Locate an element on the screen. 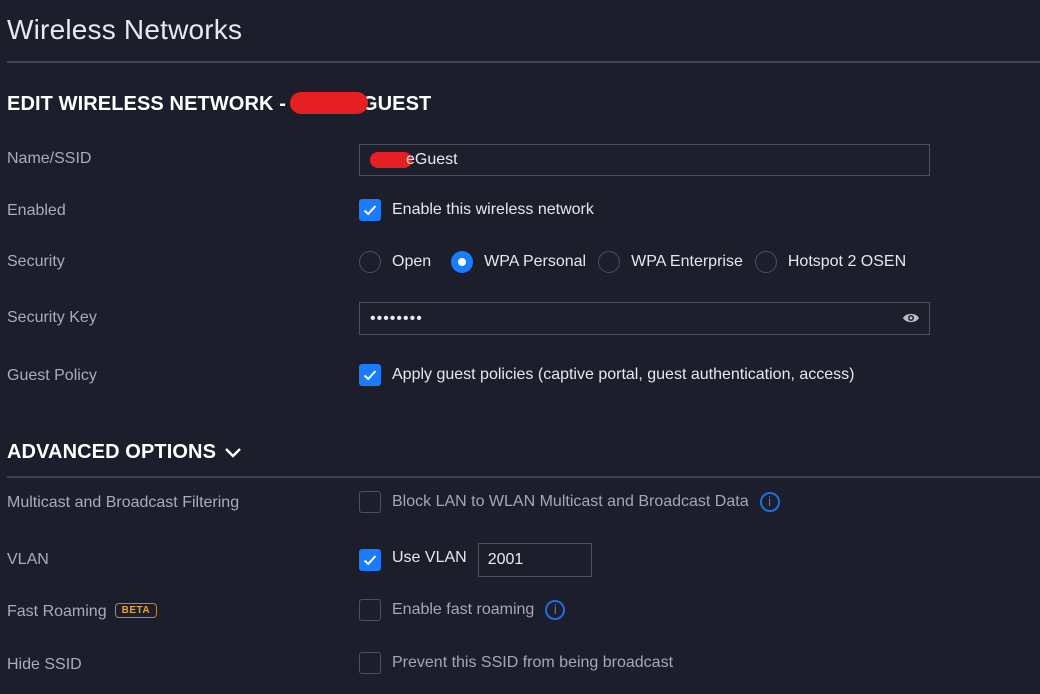 Image resolution: width=1040 pixels, height=694 pixels. multicast-label: Multicast and Broadcast Filtering is located at coordinates (123, 502).